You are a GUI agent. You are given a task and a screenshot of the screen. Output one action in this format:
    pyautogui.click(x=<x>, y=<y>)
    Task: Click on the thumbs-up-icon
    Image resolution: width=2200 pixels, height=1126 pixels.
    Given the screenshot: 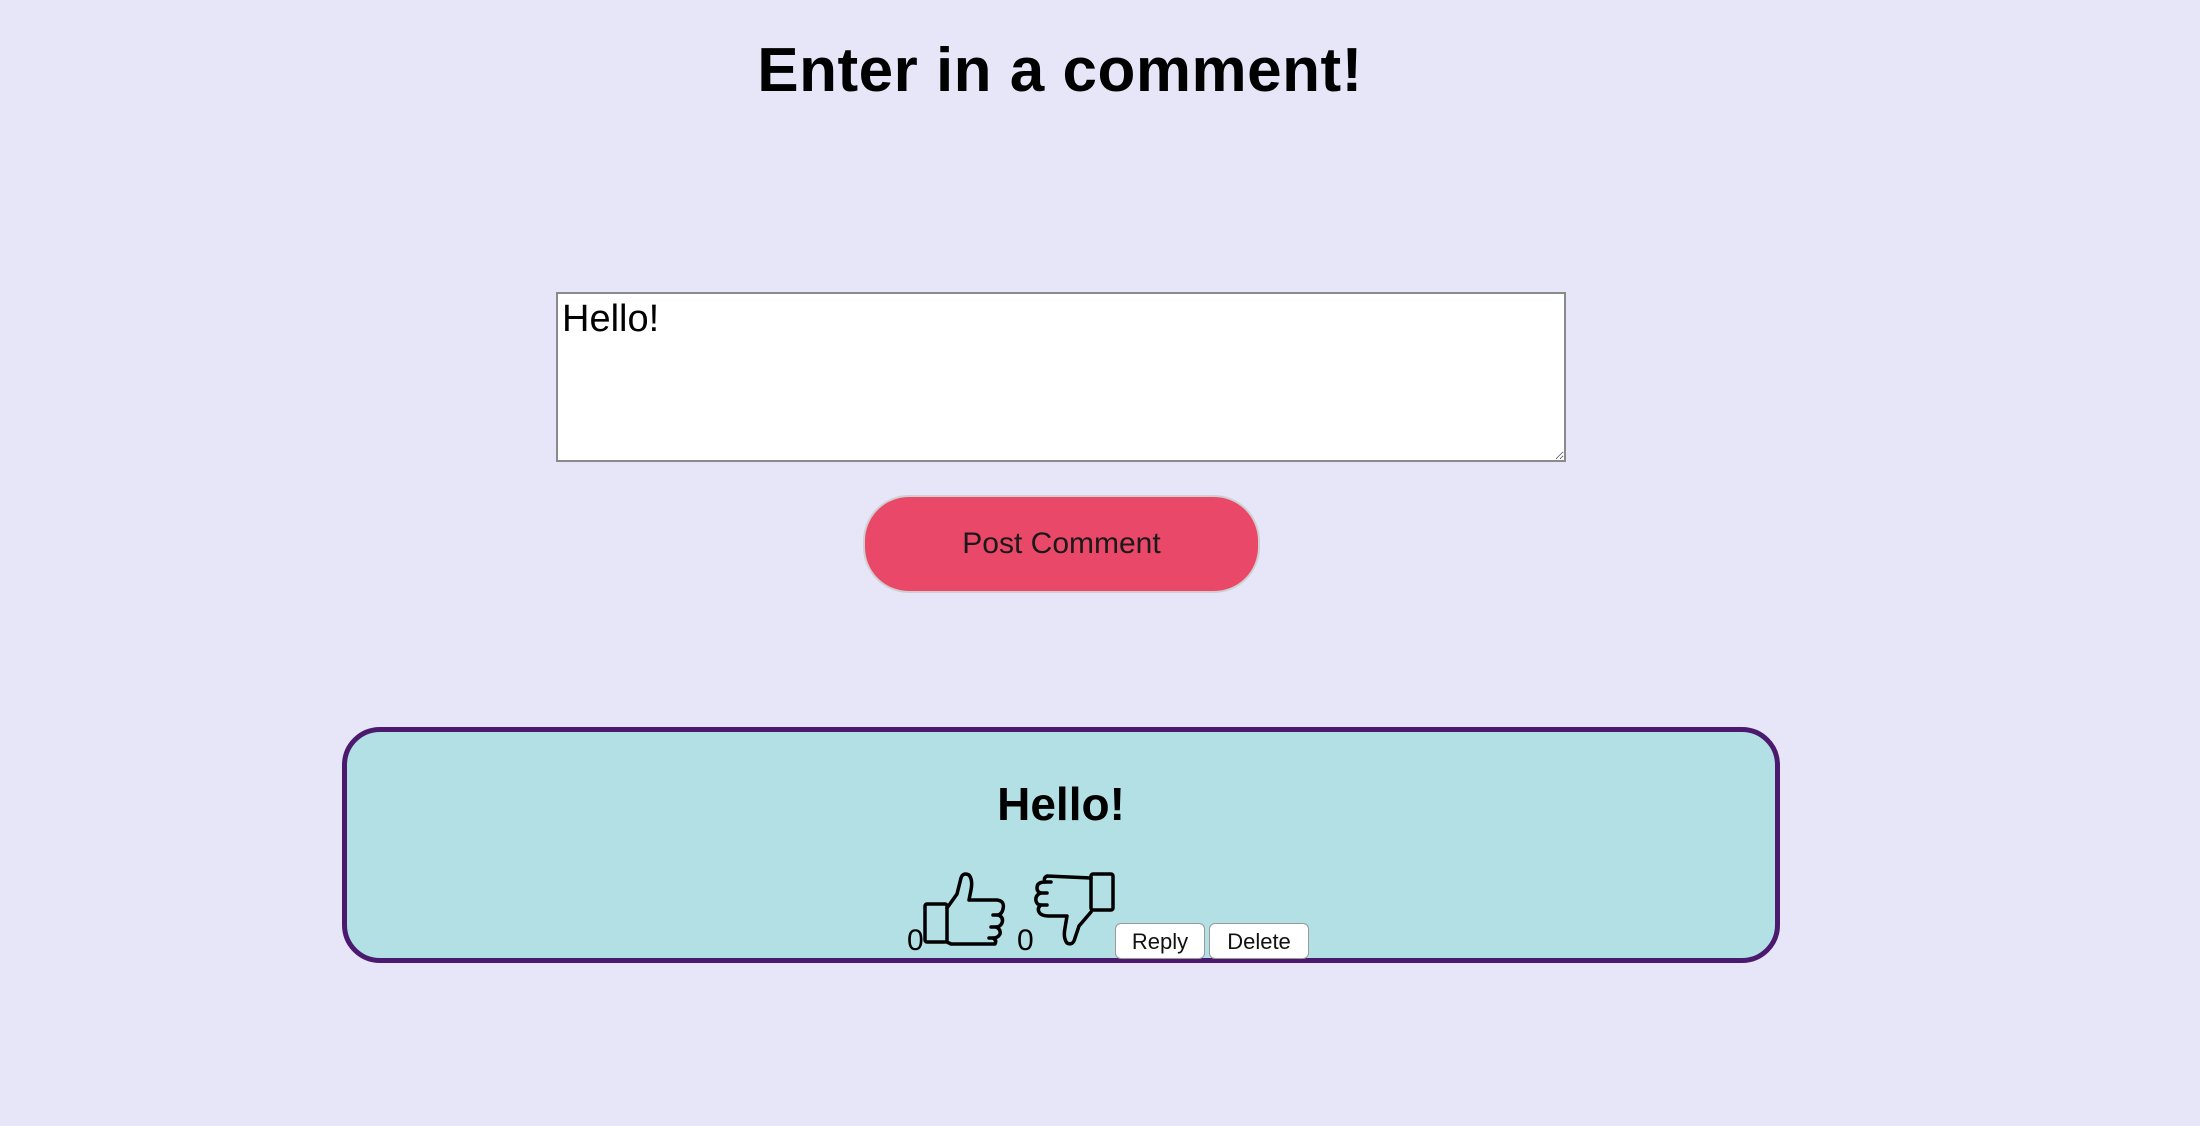 What is the action you would take?
    pyautogui.click(x=965, y=911)
    